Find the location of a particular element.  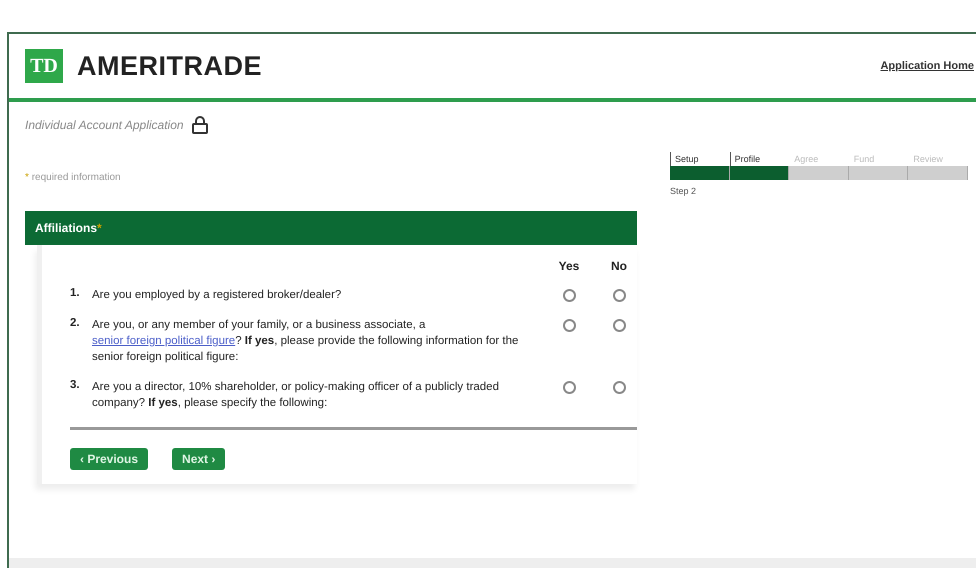

step-caption: Step 2 is located at coordinates (684, 191).